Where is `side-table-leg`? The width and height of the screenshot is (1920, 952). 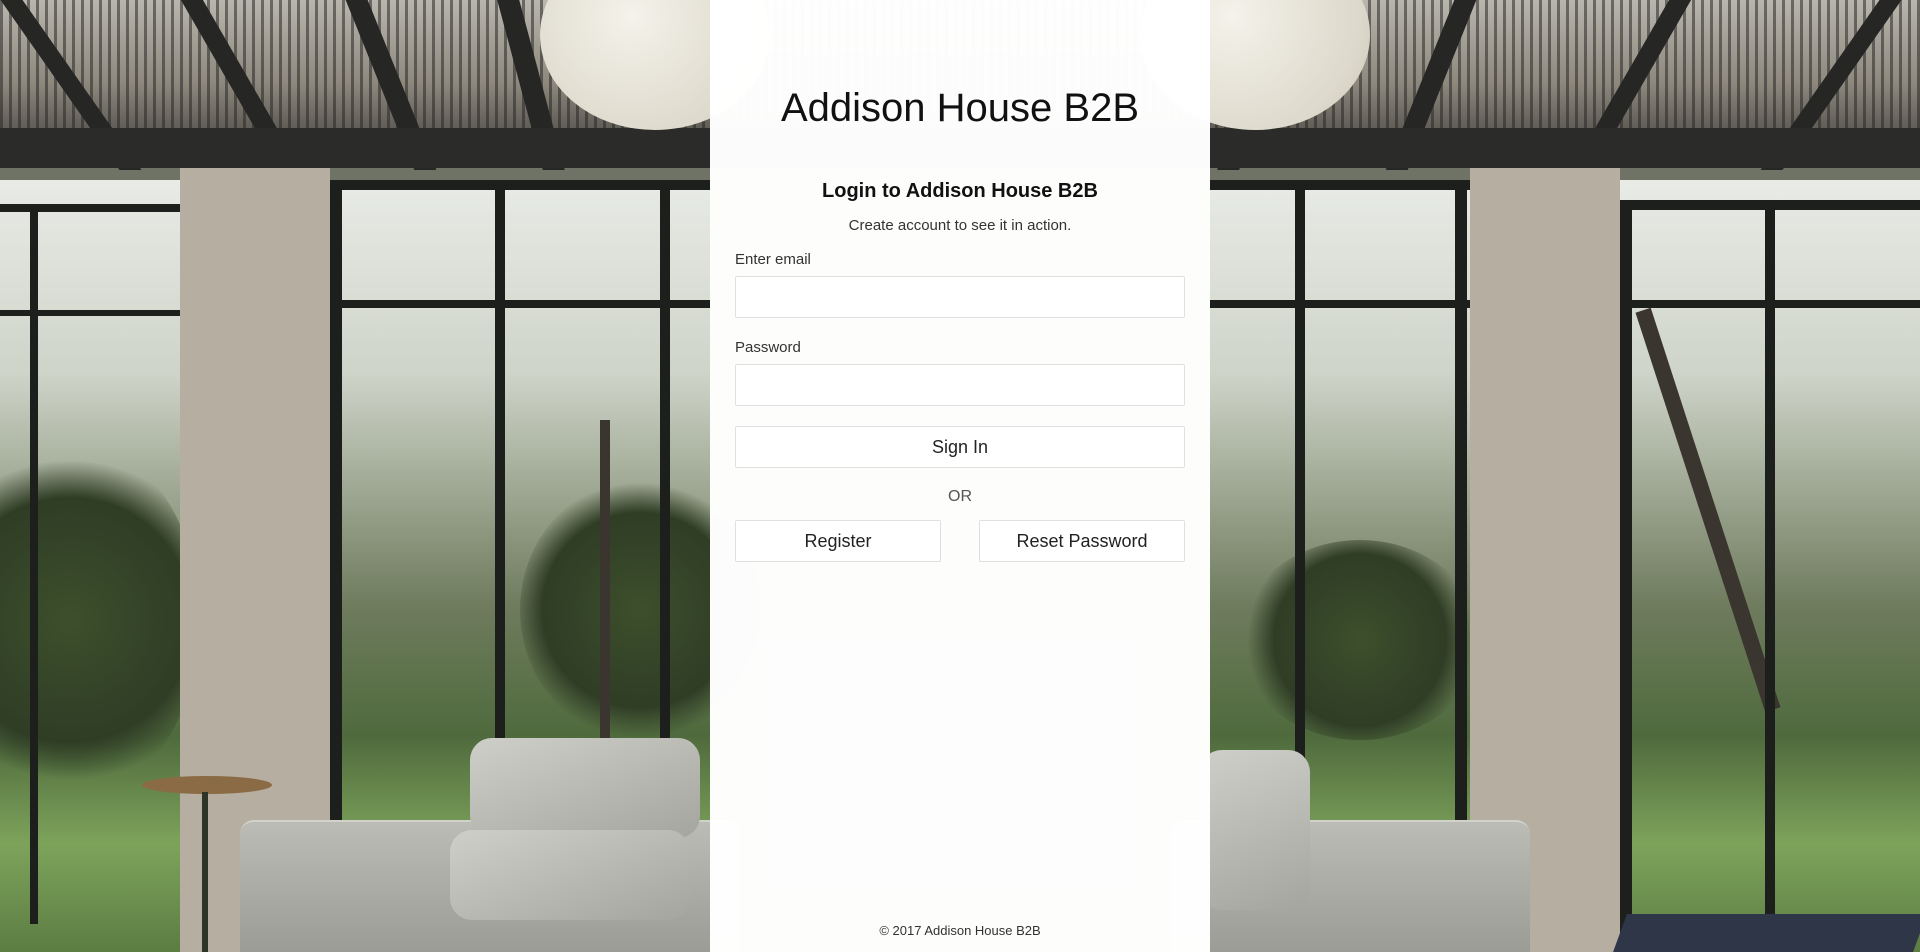
side-table-leg is located at coordinates (205, 872).